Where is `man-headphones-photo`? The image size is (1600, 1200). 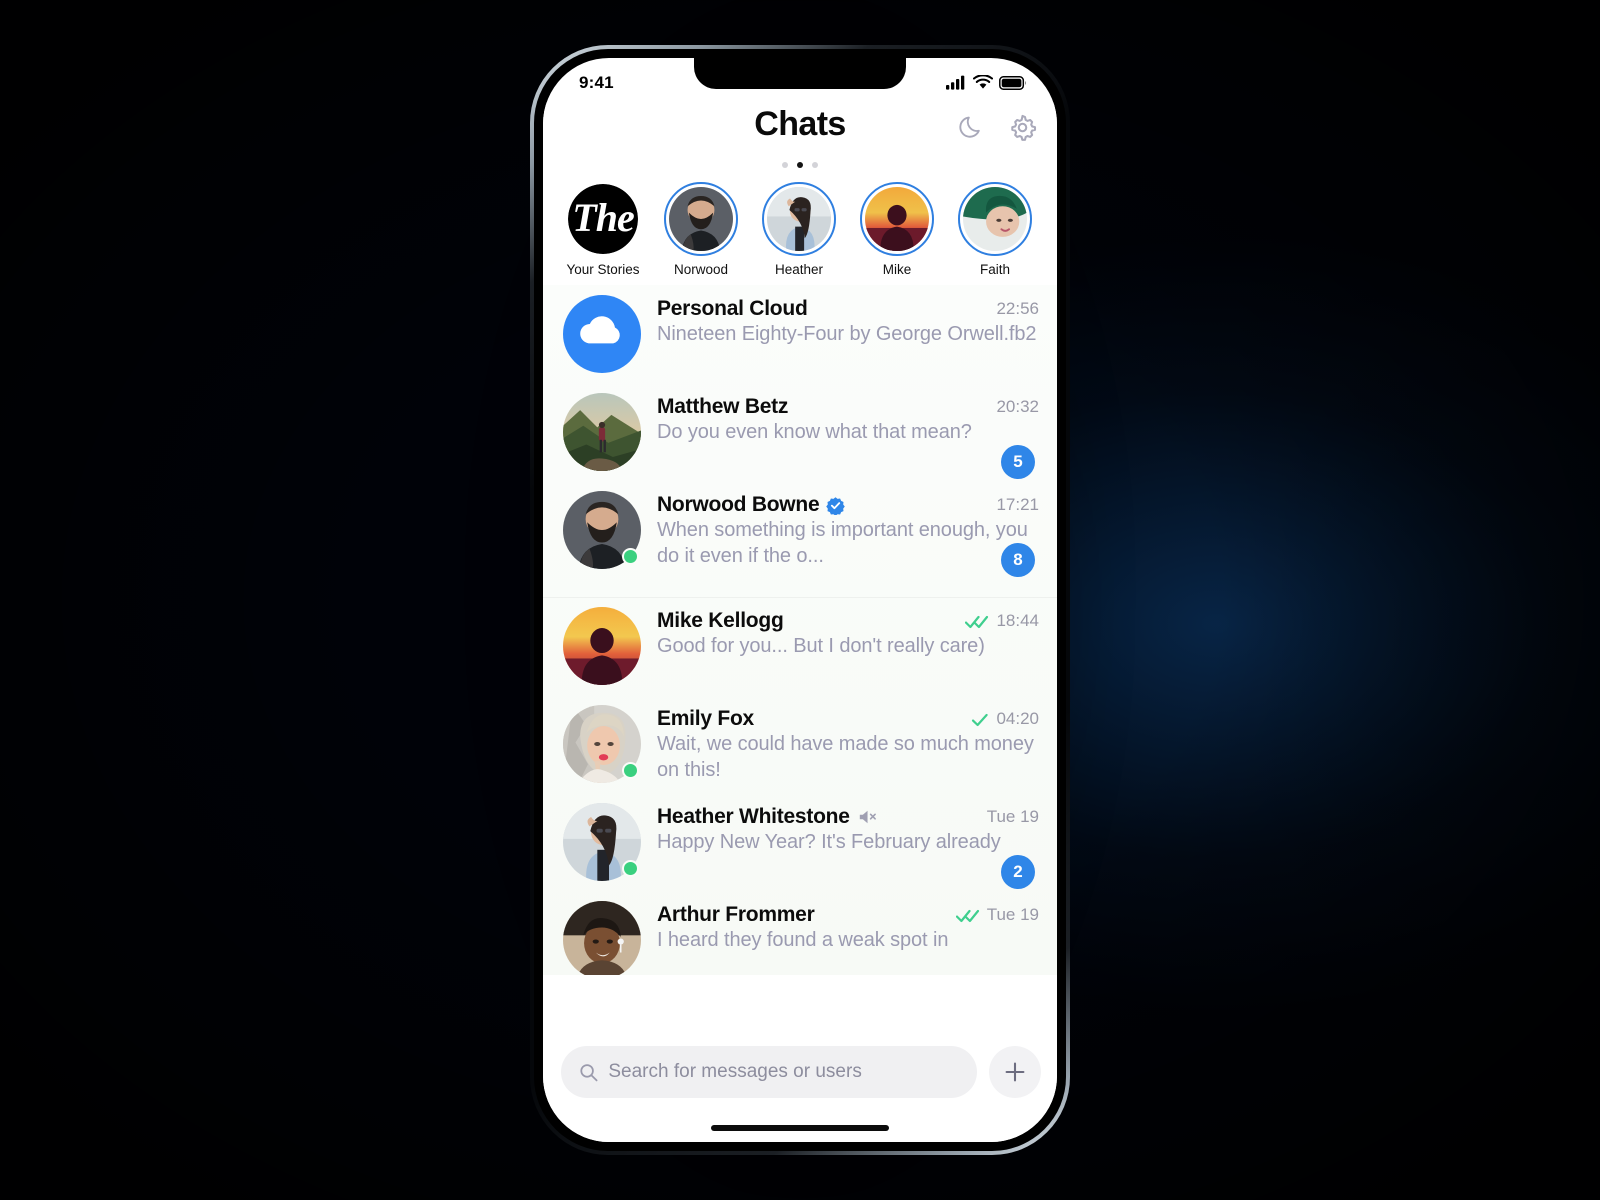
man-headphones-photo is located at coordinates (602, 938).